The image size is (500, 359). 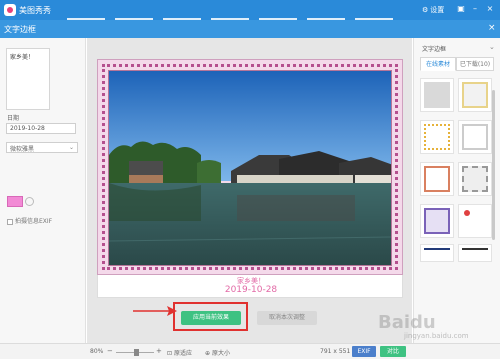 What do you see at coordinates (110, 351) in the screenshot?
I see `zoom-out-icon: −` at bounding box center [110, 351].